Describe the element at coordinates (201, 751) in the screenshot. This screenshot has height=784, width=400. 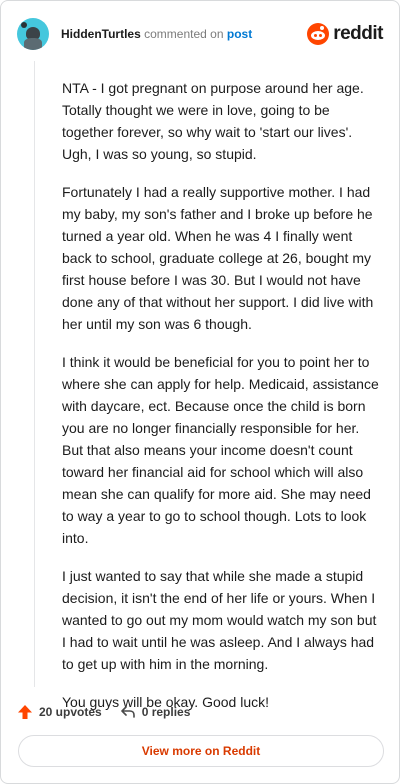
I see `view-more-button: View more on Reddit` at that location.